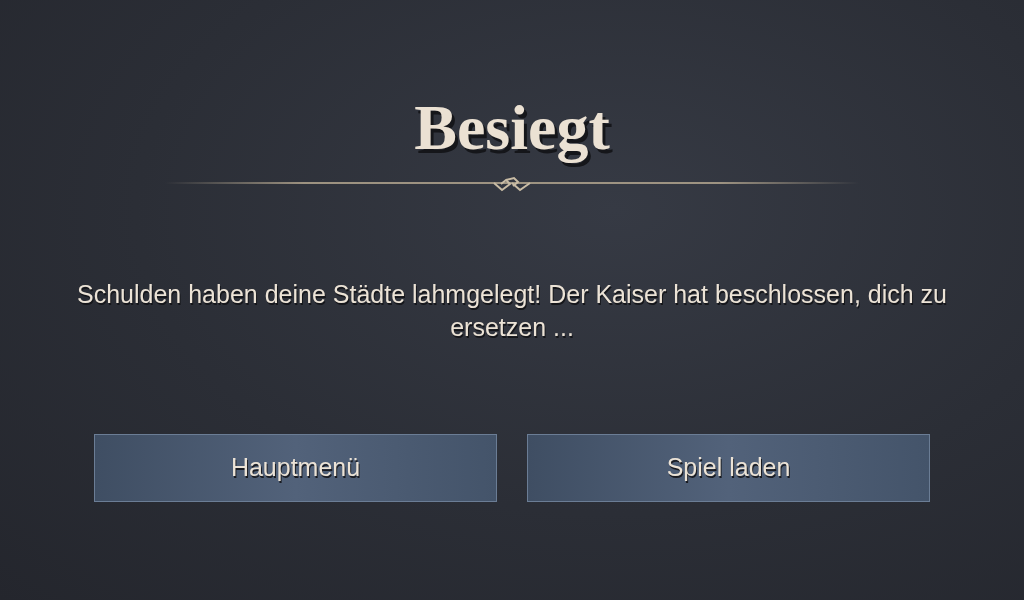 This screenshot has height=600, width=1024. I want to click on menu-button: Hauptmenü, so click(295, 468).